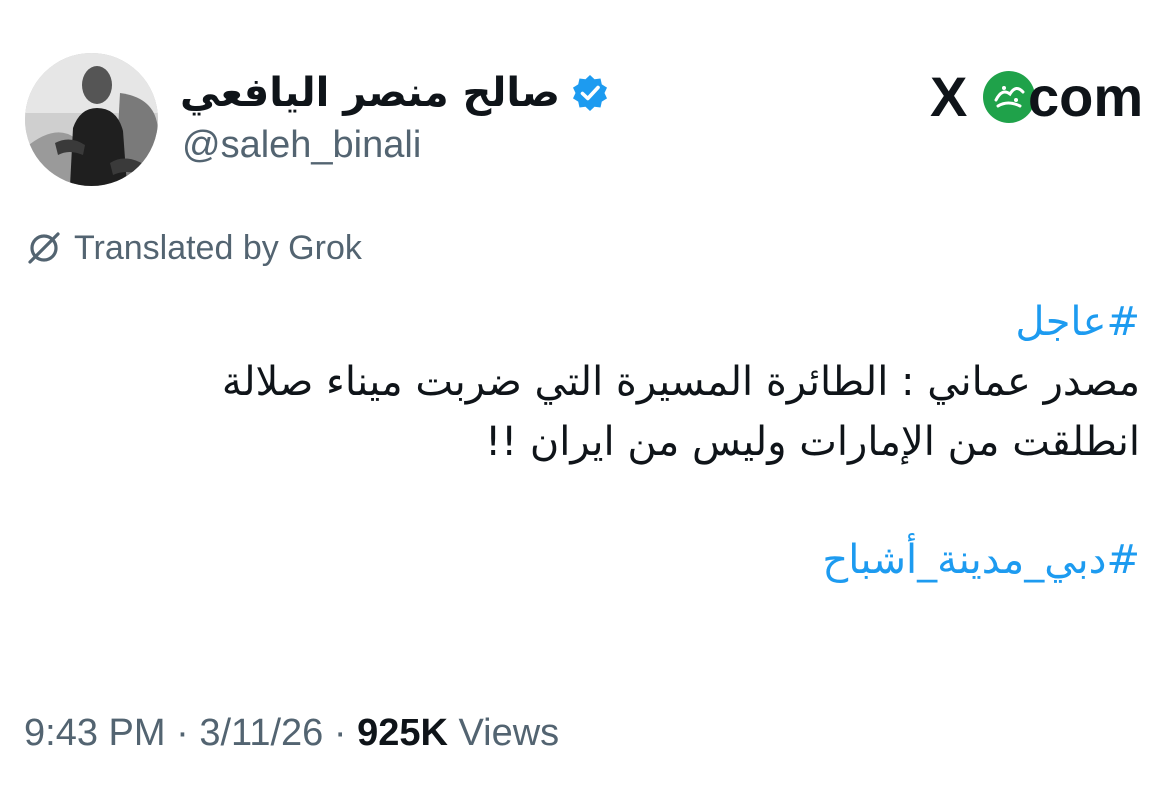 This screenshot has width=1166, height=799. Describe the element at coordinates (44, 248) in the screenshot. I see `grok-icon` at that location.